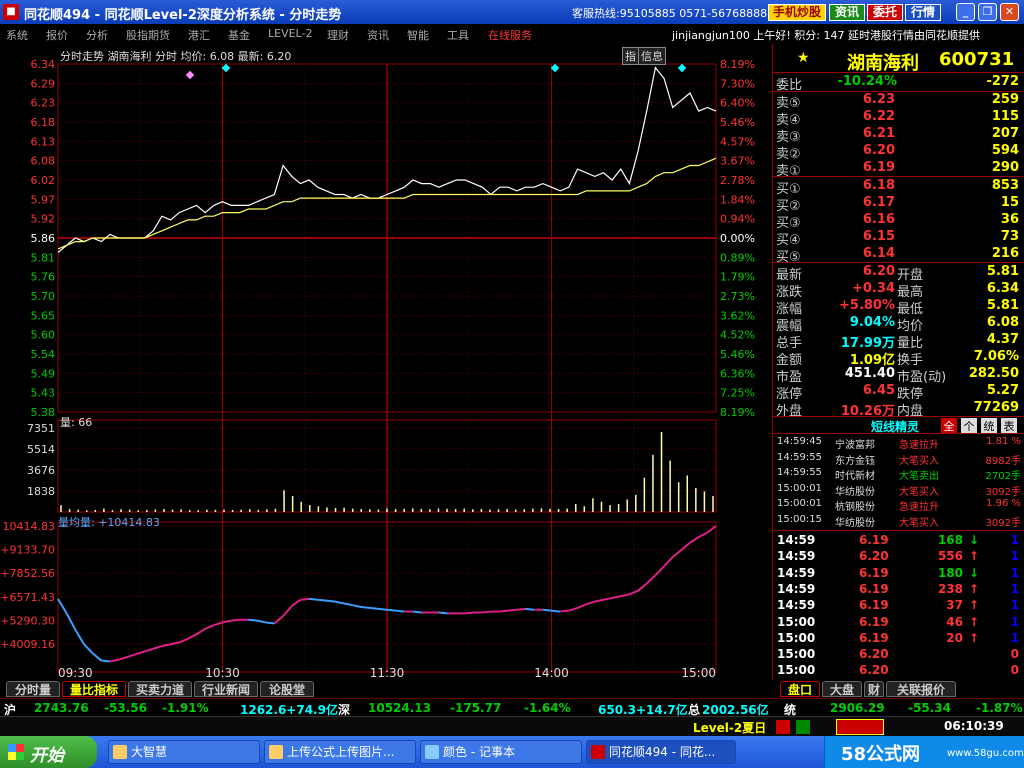  Describe the element at coordinates (239, 35) in the screenshot. I see `menu-fund: 基金` at that location.